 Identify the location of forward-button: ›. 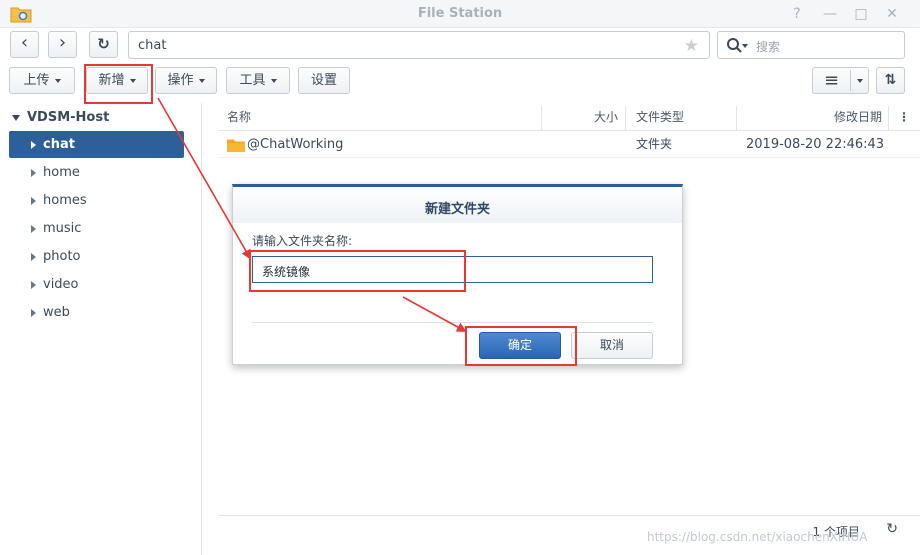
(62, 44).